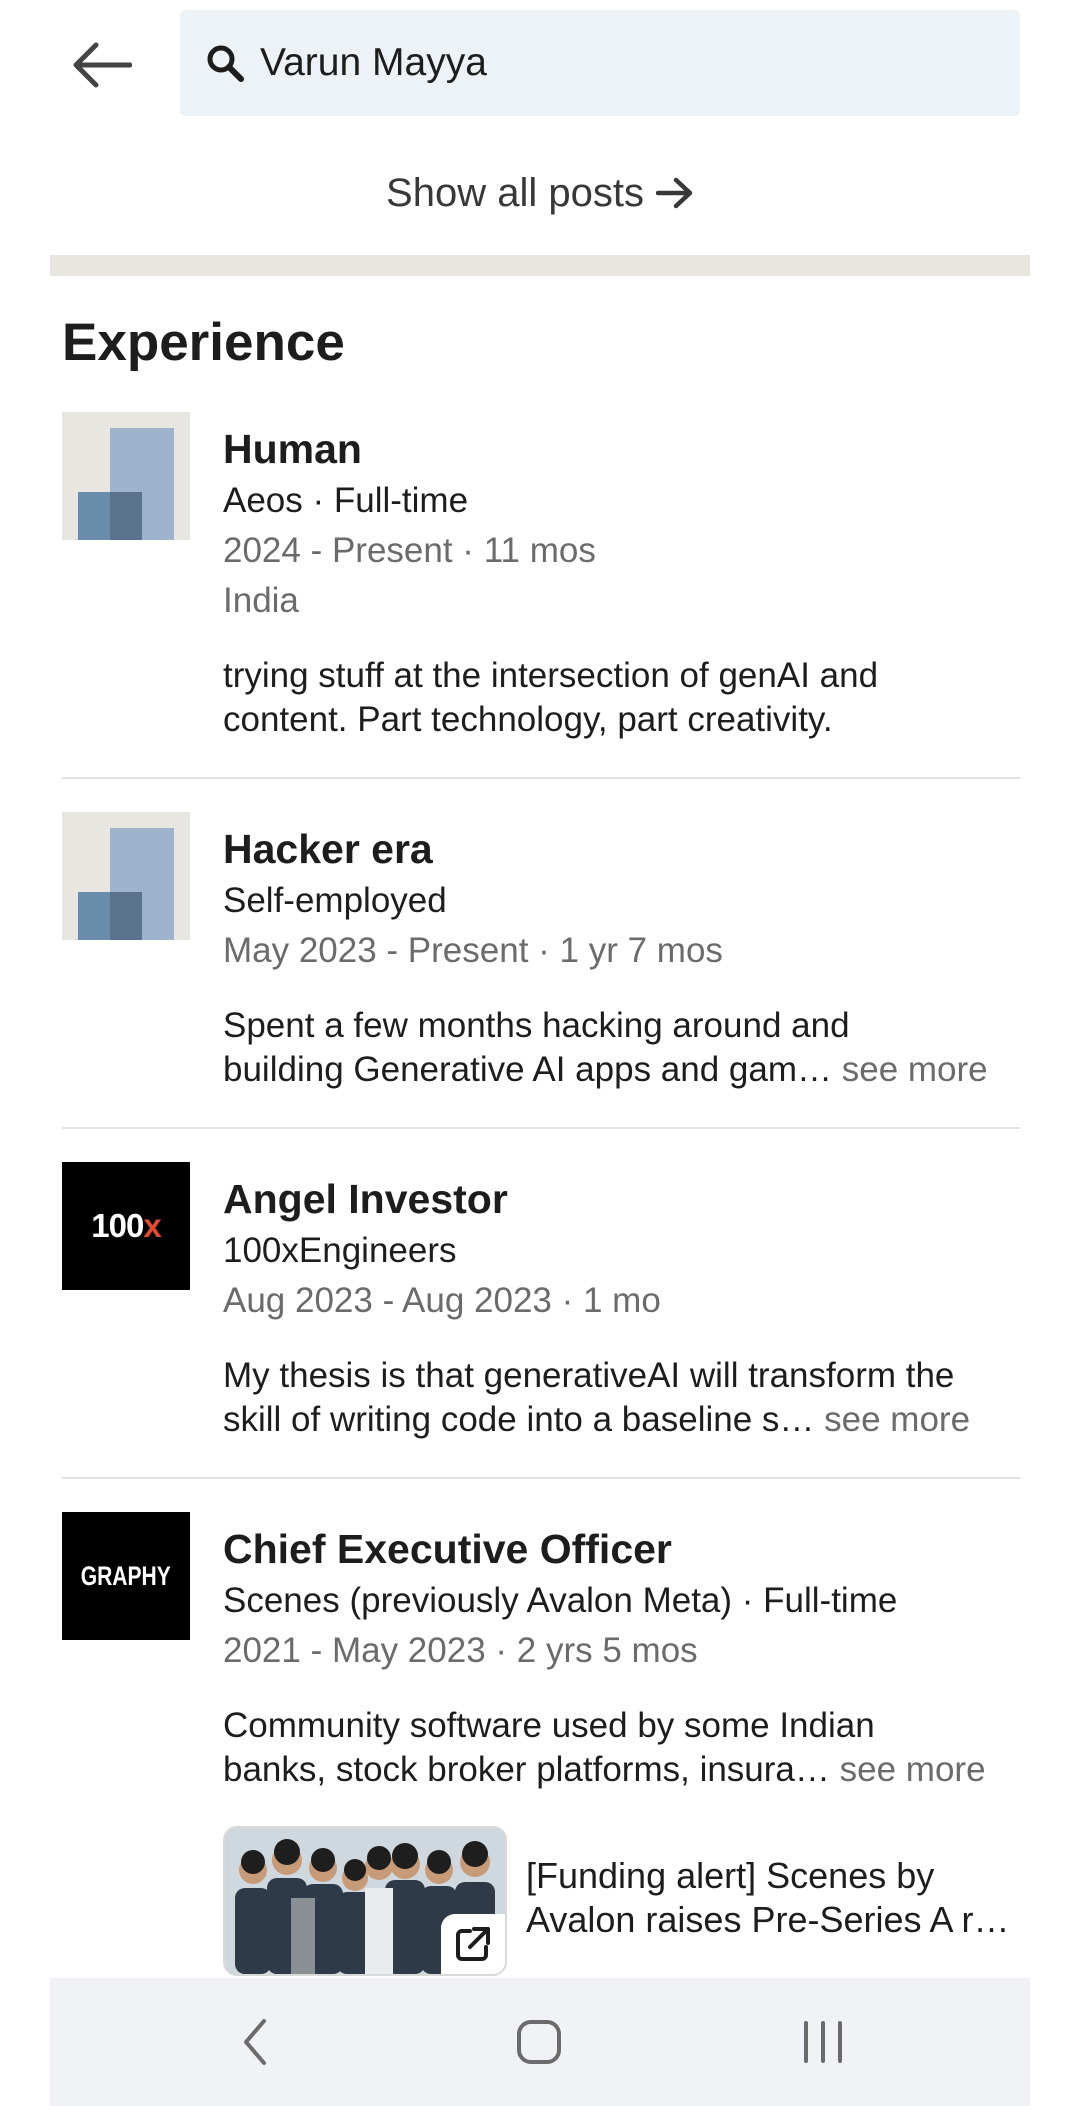  Describe the element at coordinates (549, 1725) in the screenshot. I see `description-line: Community software used by some Indian` at that location.